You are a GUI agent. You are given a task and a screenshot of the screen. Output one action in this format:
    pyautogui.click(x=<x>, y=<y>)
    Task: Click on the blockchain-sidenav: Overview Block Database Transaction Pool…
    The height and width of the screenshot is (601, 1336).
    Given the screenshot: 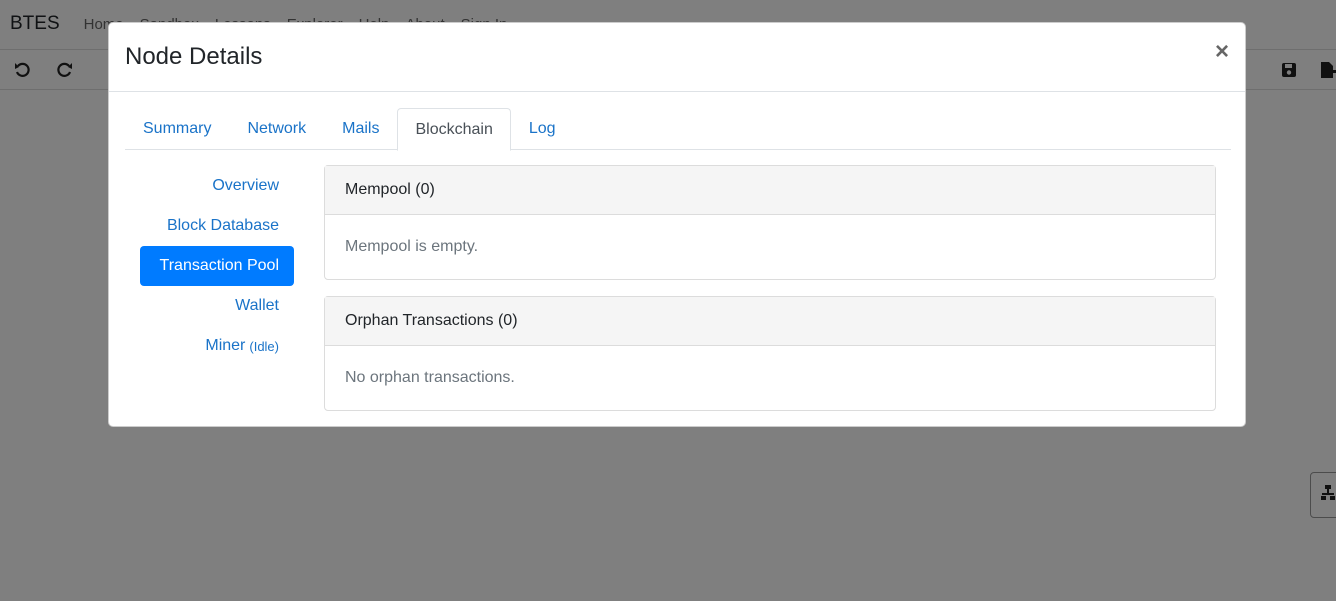 What is the action you would take?
    pyautogui.click(x=217, y=266)
    